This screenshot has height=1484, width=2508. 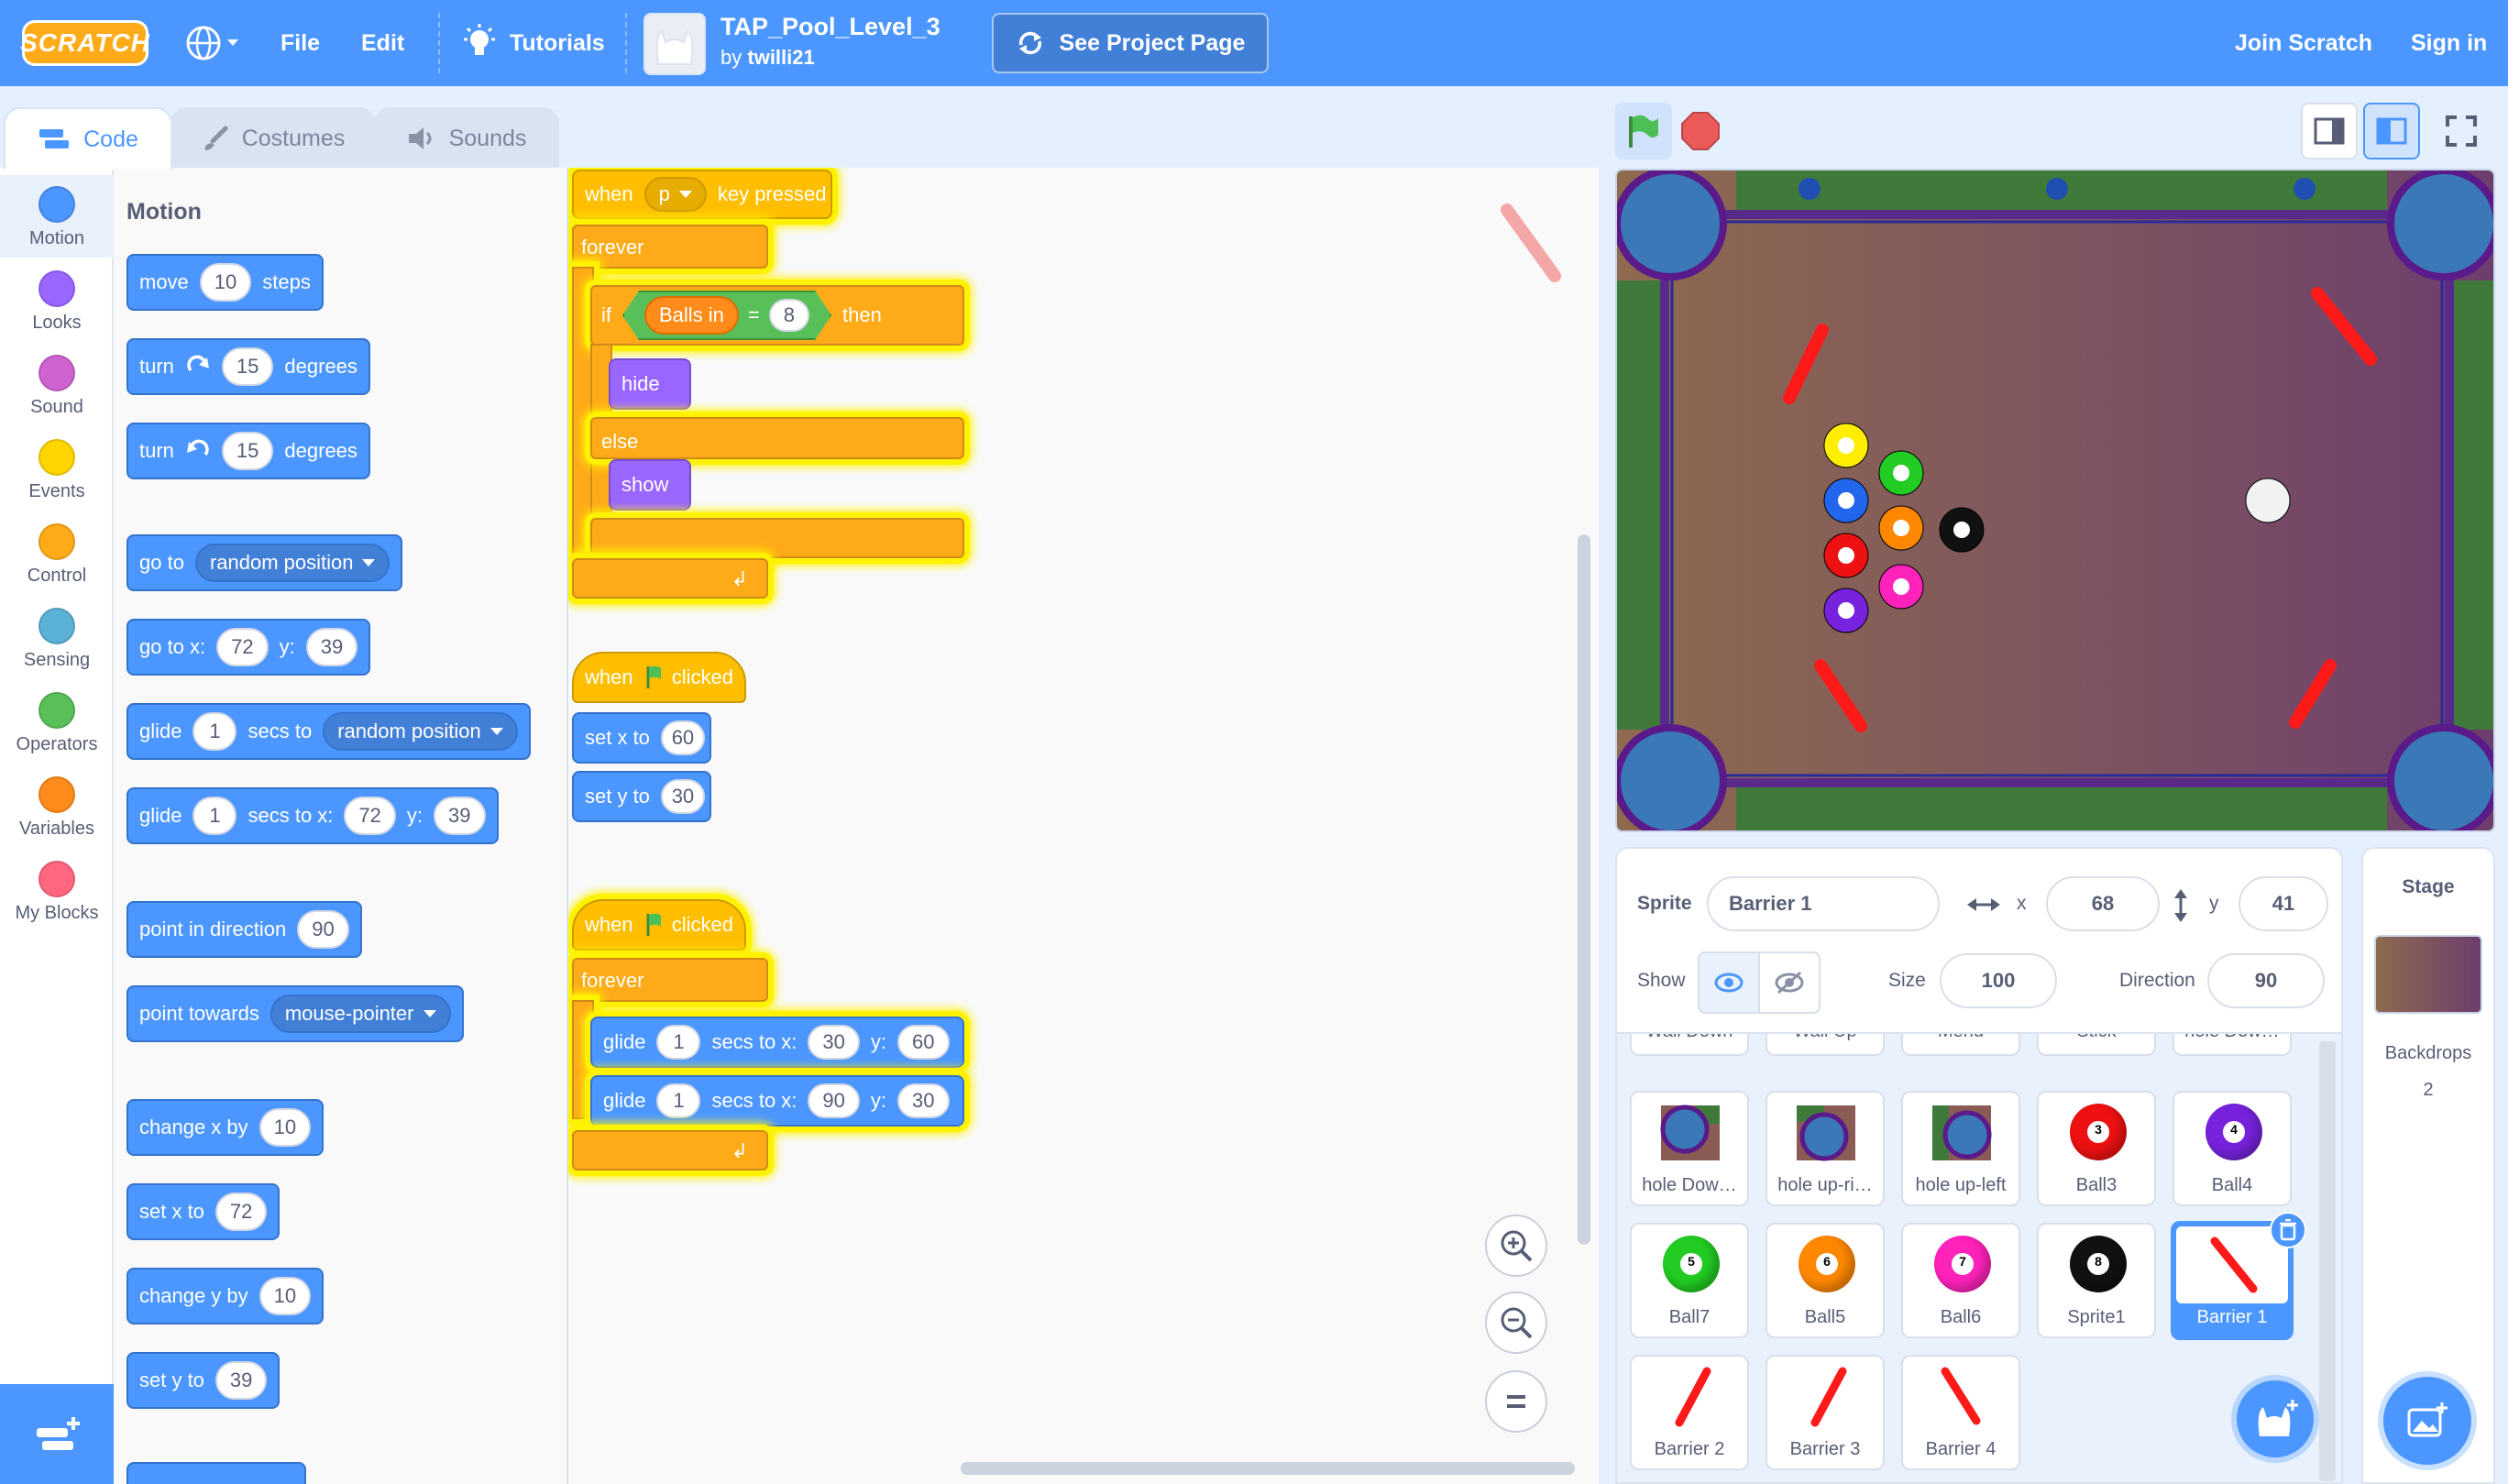 What do you see at coordinates (328, 731) in the screenshot?
I see `glide-to-block: glide 1 secs to random position` at bounding box center [328, 731].